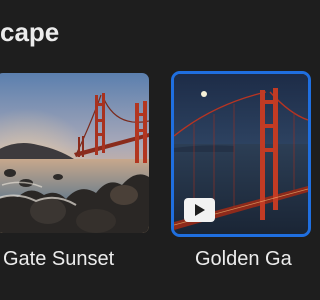 This screenshot has width=320, height=300. What do you see at coordinates (30, 32) in the screenshot?
I see `section-title: cape` at bounding box center [30, 32].